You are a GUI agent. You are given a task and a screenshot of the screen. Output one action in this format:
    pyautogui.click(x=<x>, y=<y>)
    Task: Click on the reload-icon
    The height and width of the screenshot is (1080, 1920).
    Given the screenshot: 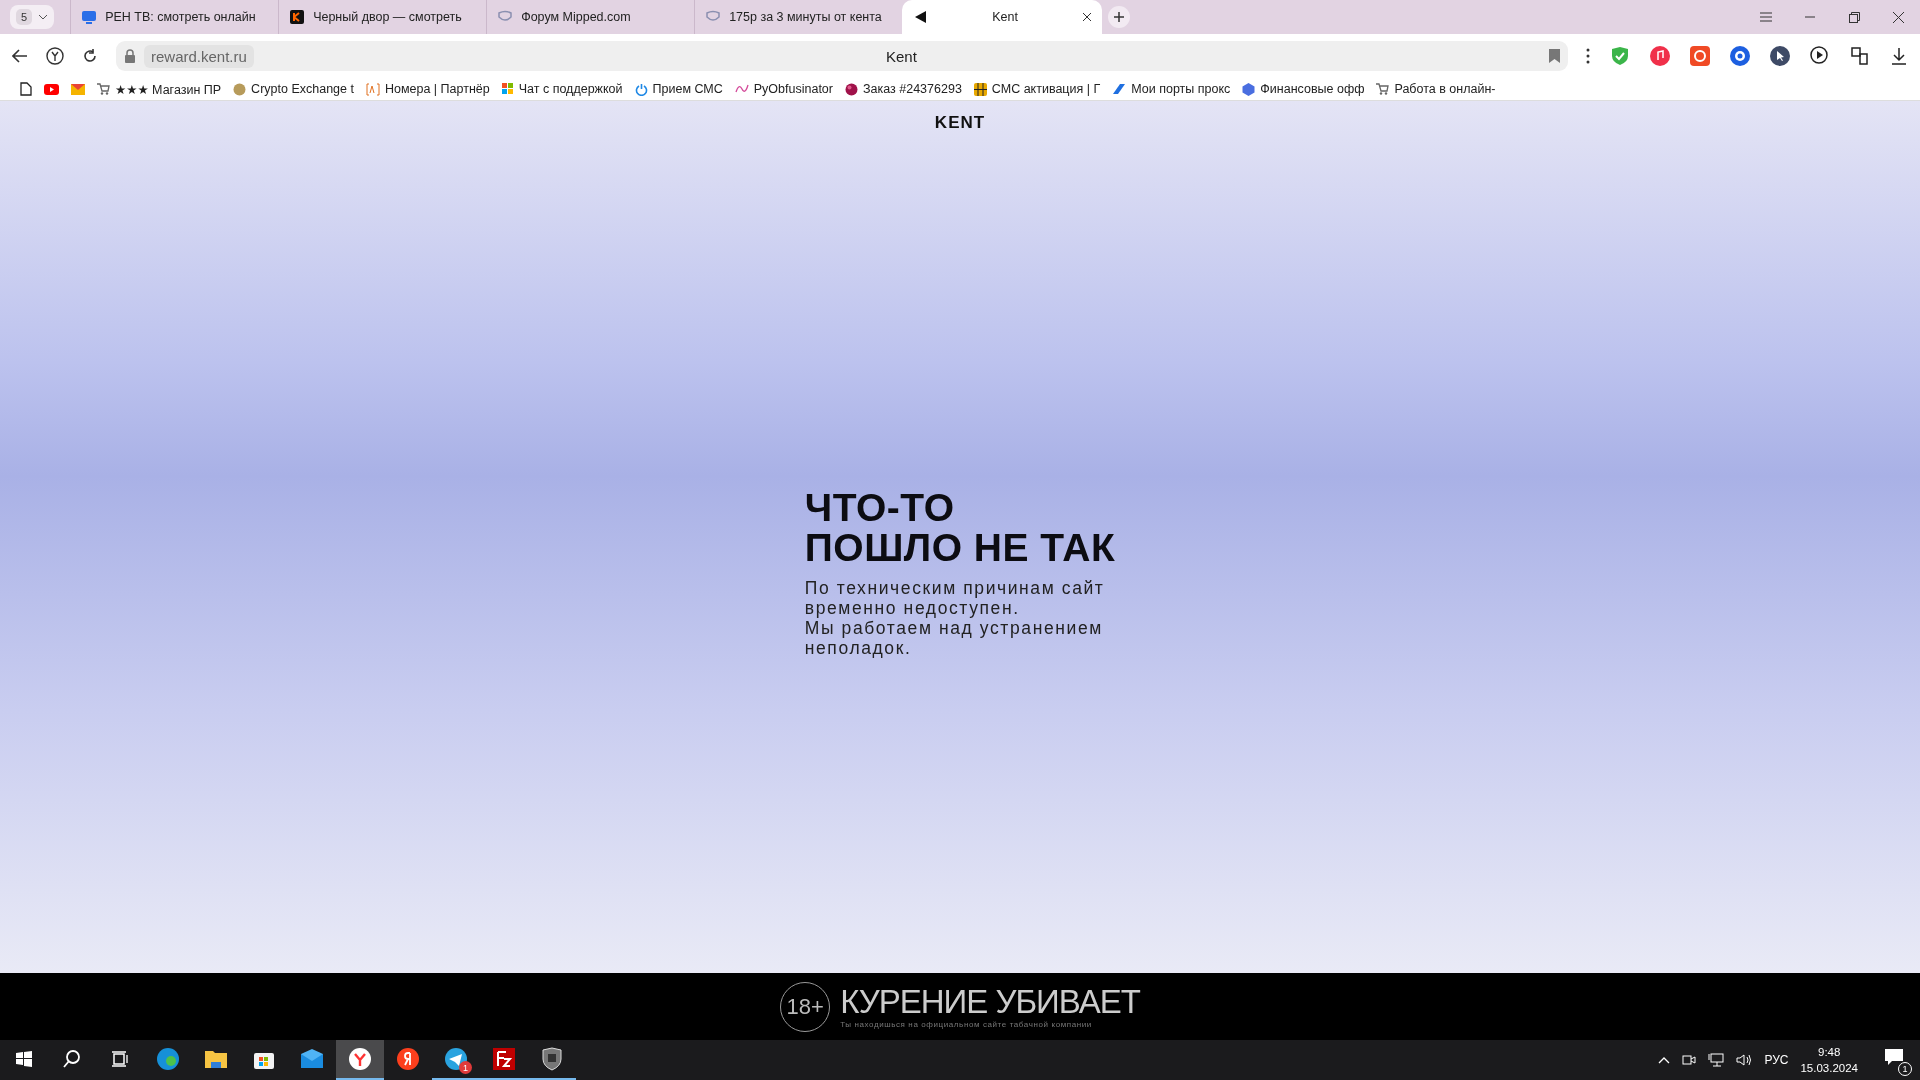 What is the action you would take?
    pyautogui.click(x=90, y=56)
    